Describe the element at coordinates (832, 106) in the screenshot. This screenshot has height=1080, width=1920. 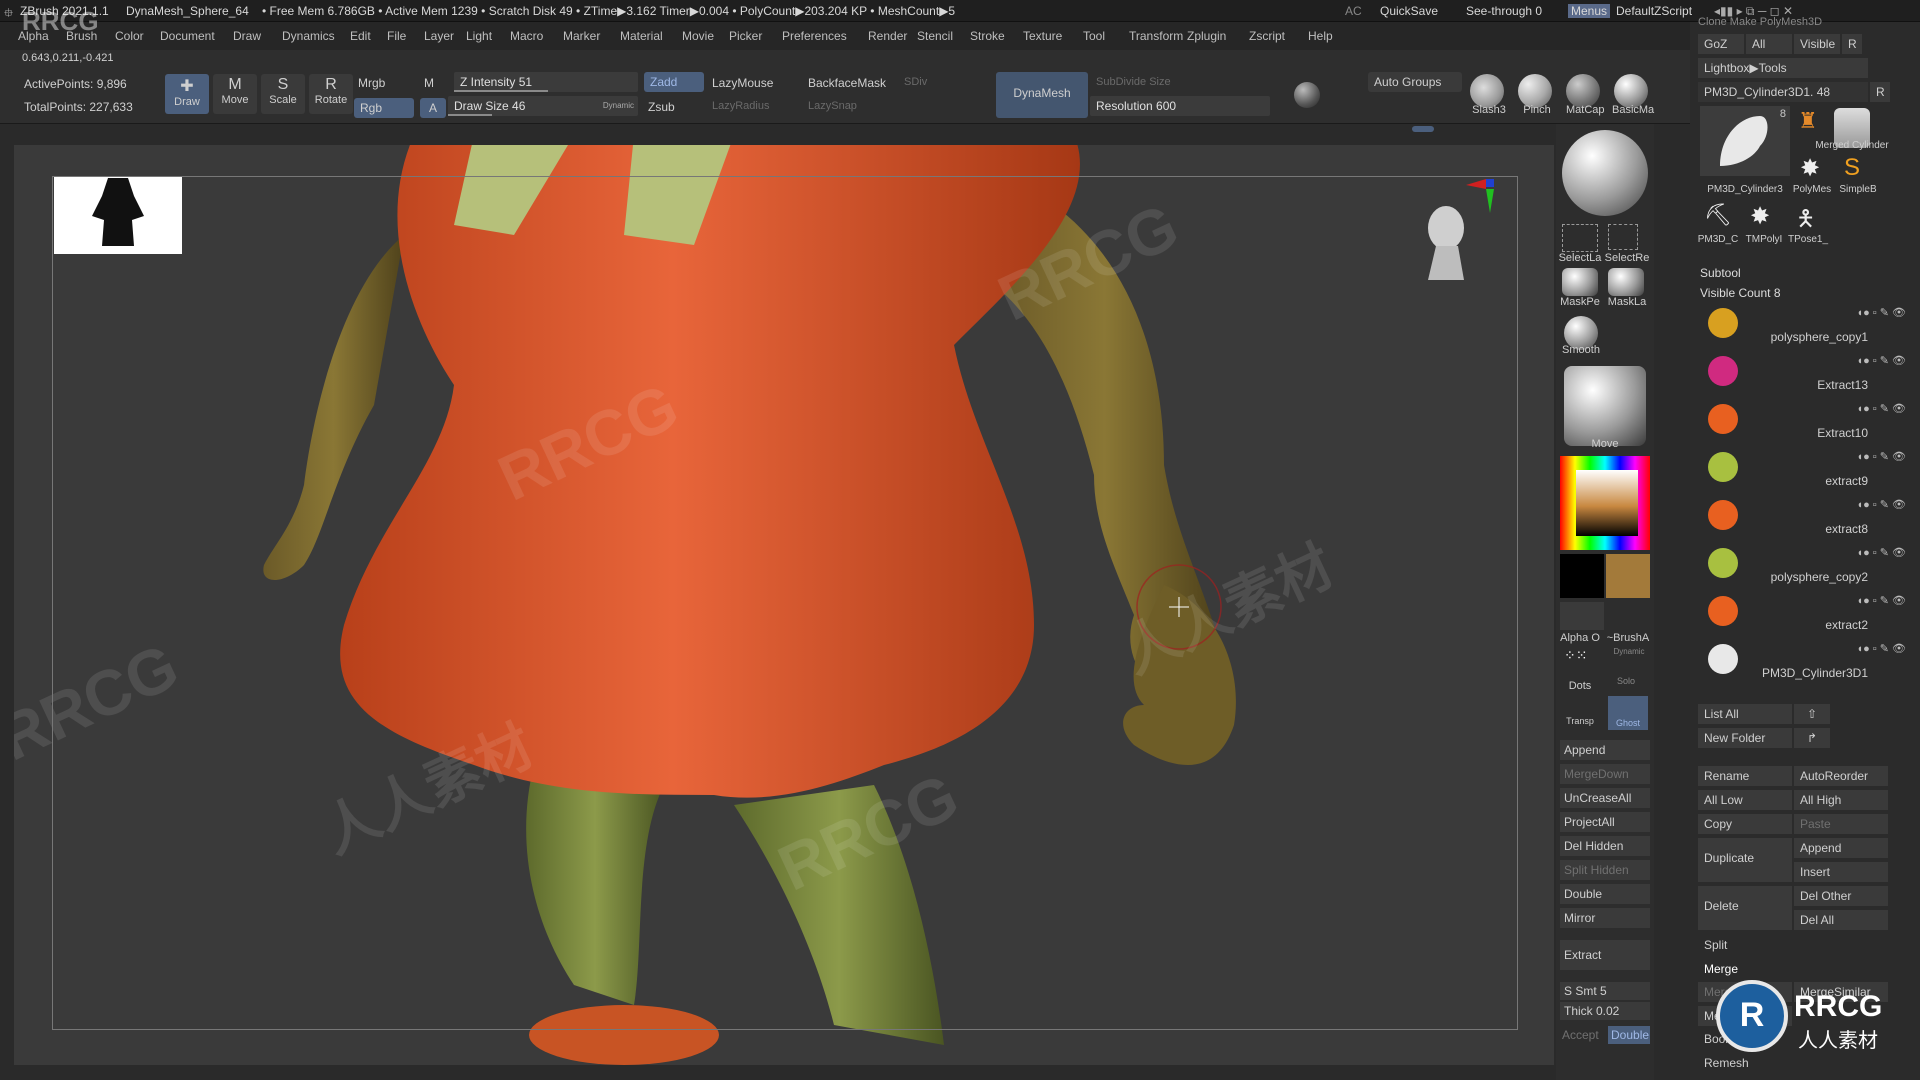
I see `lazysnap-slider: LazySnap` at that location.